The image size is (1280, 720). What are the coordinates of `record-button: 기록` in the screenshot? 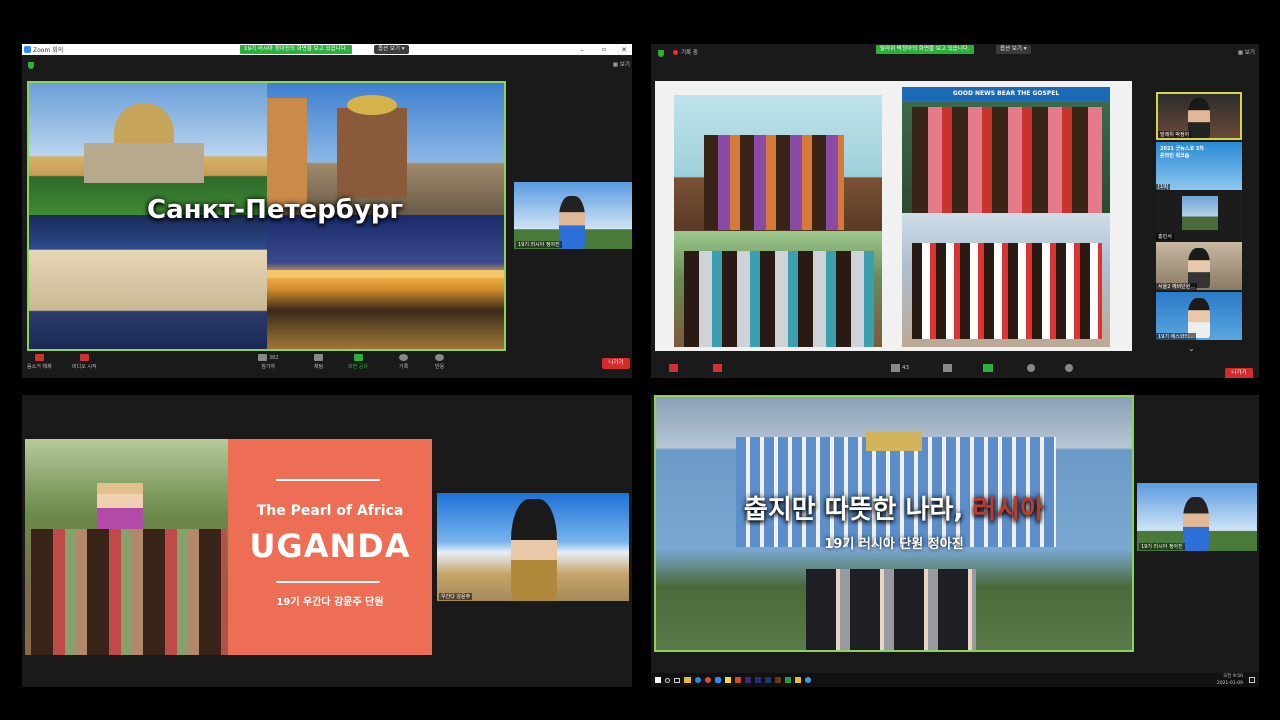 It's located at (403, 362).